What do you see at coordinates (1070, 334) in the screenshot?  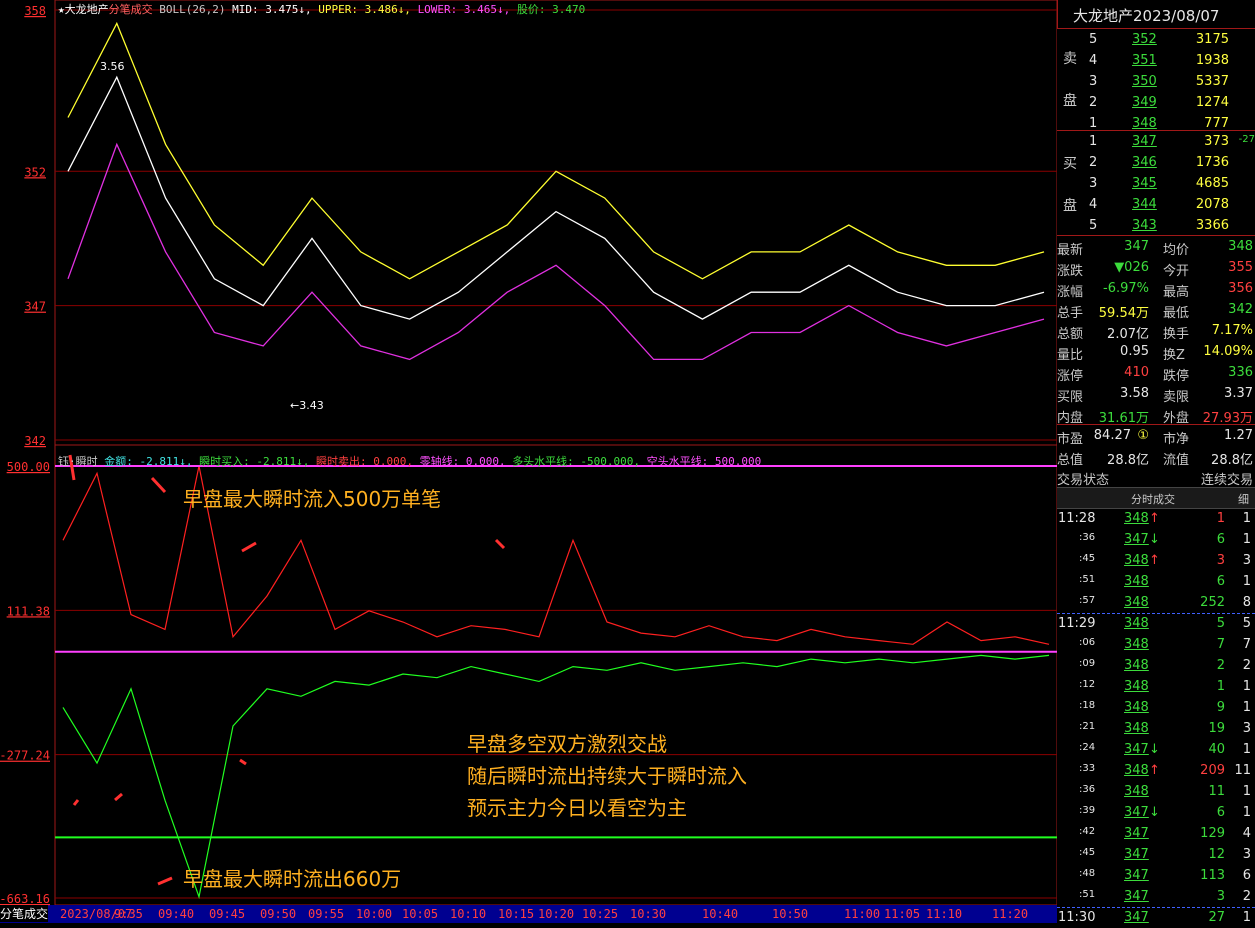 I see `stat-label: 总额` at bounding box center [1070, 334].